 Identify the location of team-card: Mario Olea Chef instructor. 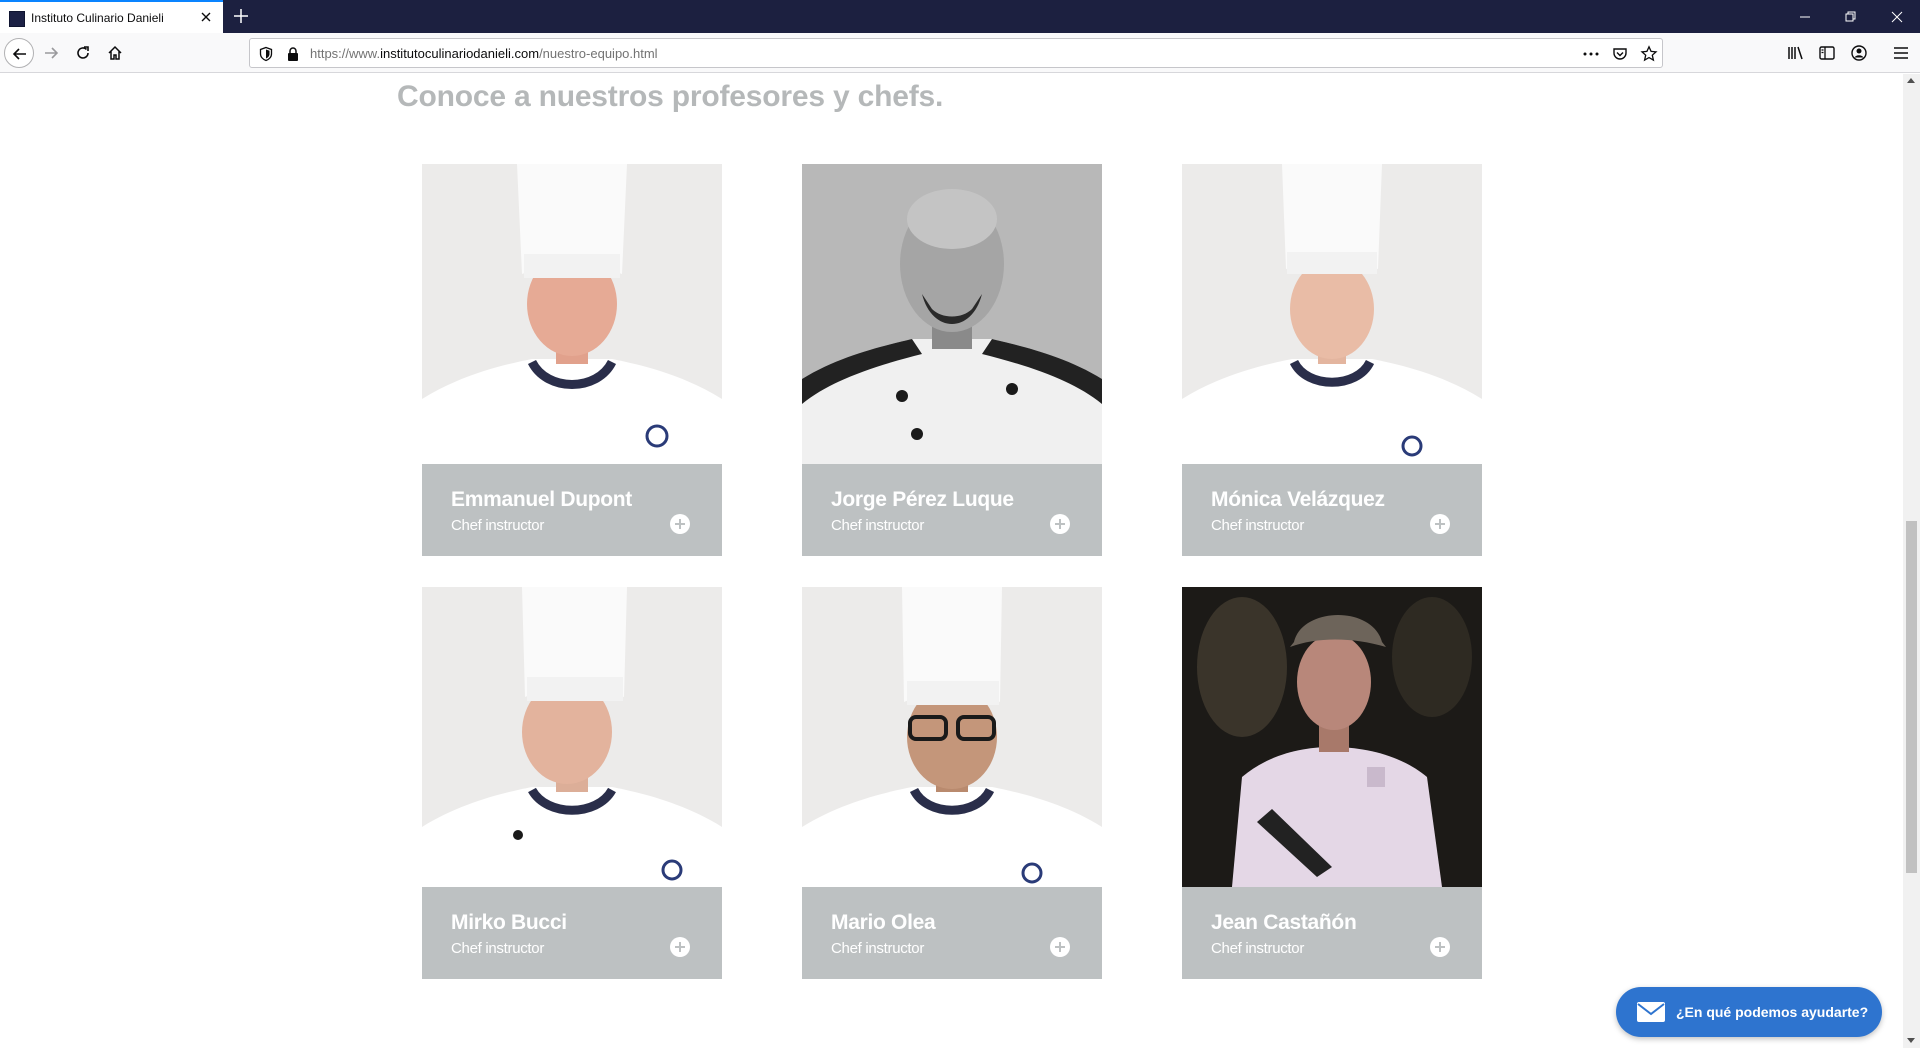
(952, 783).